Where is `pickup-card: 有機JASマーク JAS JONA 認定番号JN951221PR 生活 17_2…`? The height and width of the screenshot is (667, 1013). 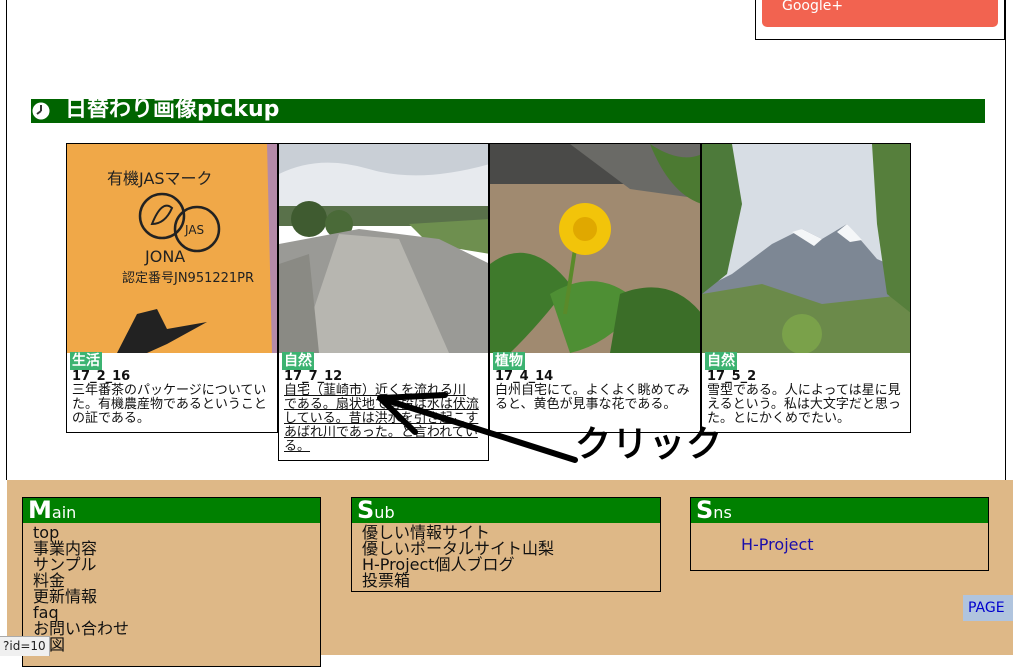
pickup-card: 有機JASマーク JAS JONA 認定番号JN951221PR 生活 17_2… is located at coordinates (172, 288).